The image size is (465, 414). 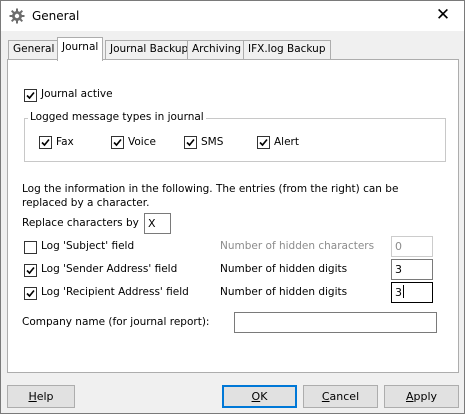 I want to click on apply-label-rest: pply, so click(x=425, y=396).